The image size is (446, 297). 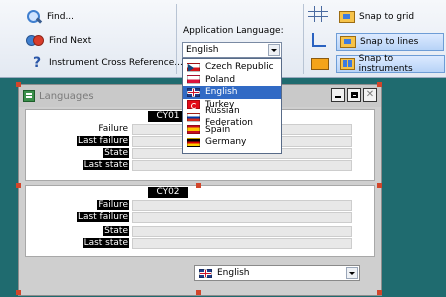 I want to click on find-next-label: Find Next, so click(x=70, y=41).